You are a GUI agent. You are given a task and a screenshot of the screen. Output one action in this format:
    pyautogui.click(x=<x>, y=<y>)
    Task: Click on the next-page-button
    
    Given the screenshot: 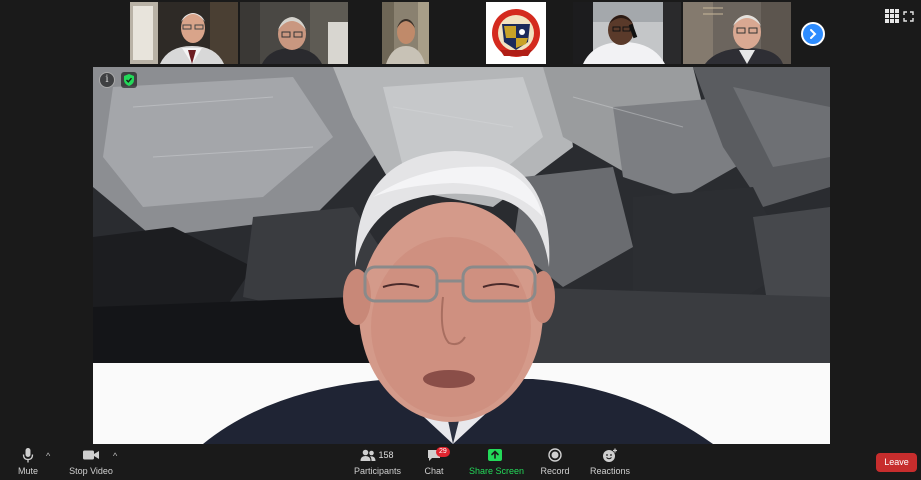 What is the action you would take?
    pyautogui.click(x=813, y=34)
    